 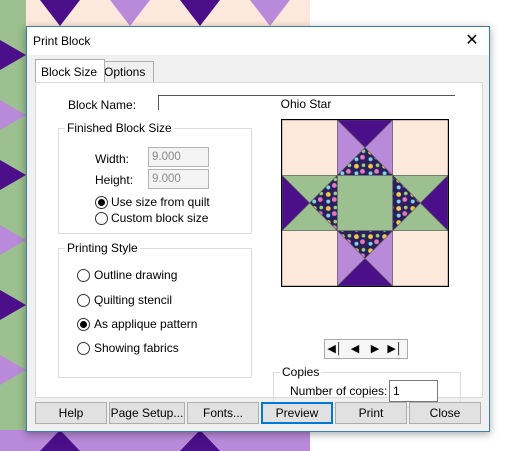 I want to click on last-block-icon: ▶│, so click(x=395, y=349).